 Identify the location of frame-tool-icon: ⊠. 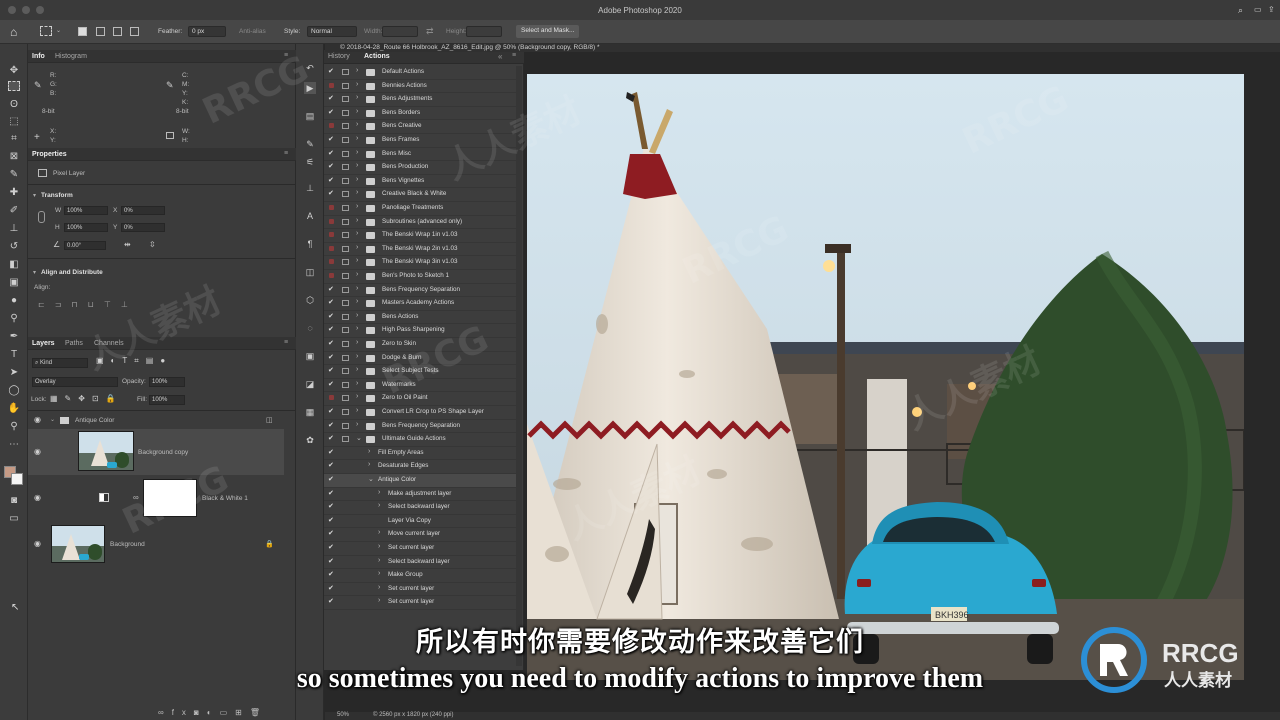
(14, 157).